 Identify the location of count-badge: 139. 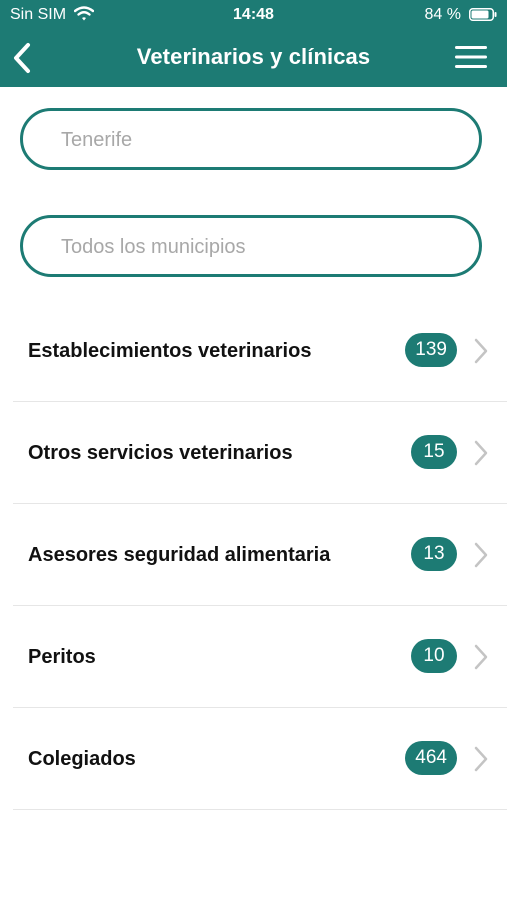
(431, 350).